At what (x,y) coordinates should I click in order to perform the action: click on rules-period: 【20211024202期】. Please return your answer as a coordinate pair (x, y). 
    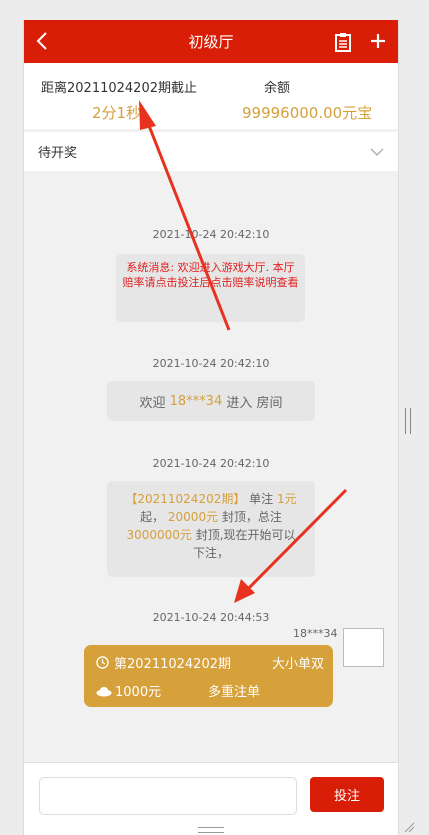
    Looking at the image, I should click on (185, 499).